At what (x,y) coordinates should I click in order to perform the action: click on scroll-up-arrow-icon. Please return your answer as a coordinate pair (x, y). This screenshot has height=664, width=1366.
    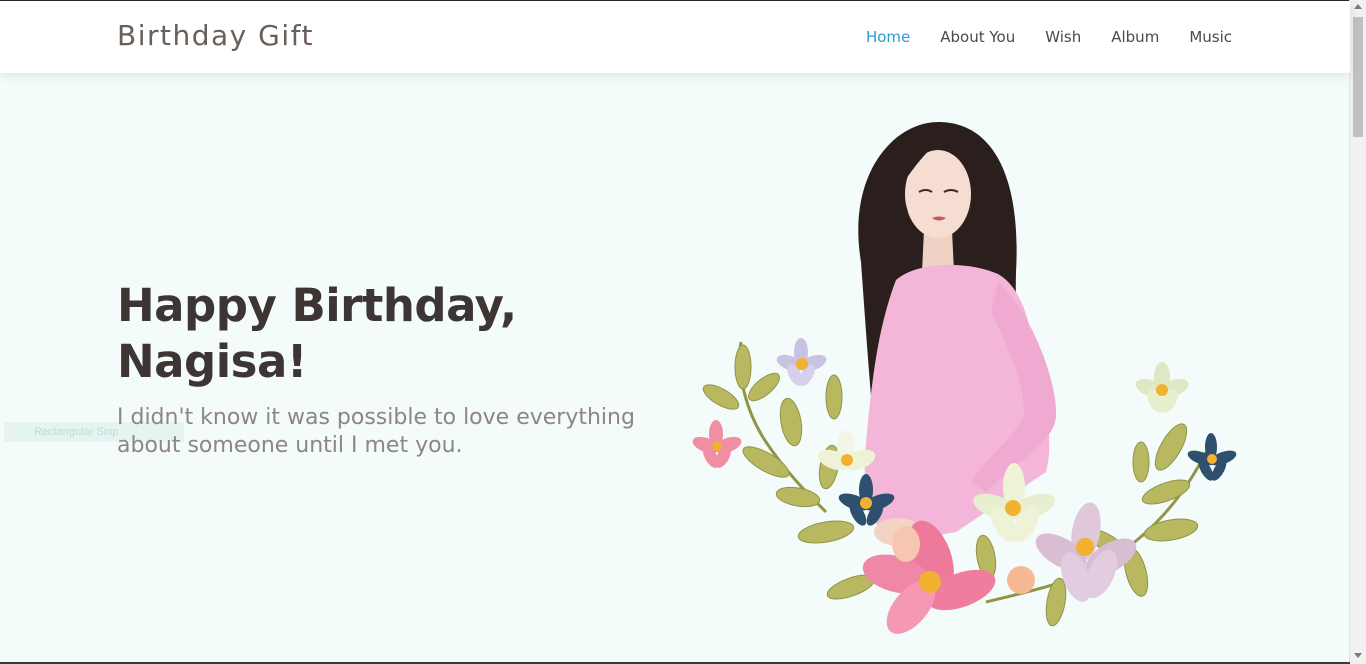
    Looking at the image, I should click on (1358, 6).